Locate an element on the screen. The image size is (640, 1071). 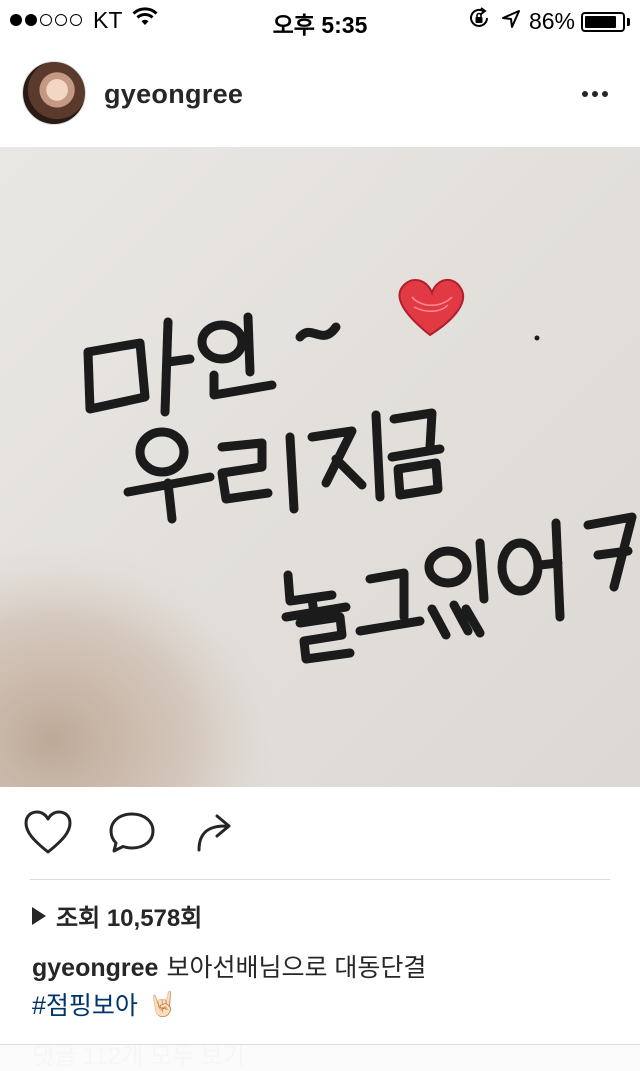
bottom-tab-bar is located at coordinates (320, 1057).